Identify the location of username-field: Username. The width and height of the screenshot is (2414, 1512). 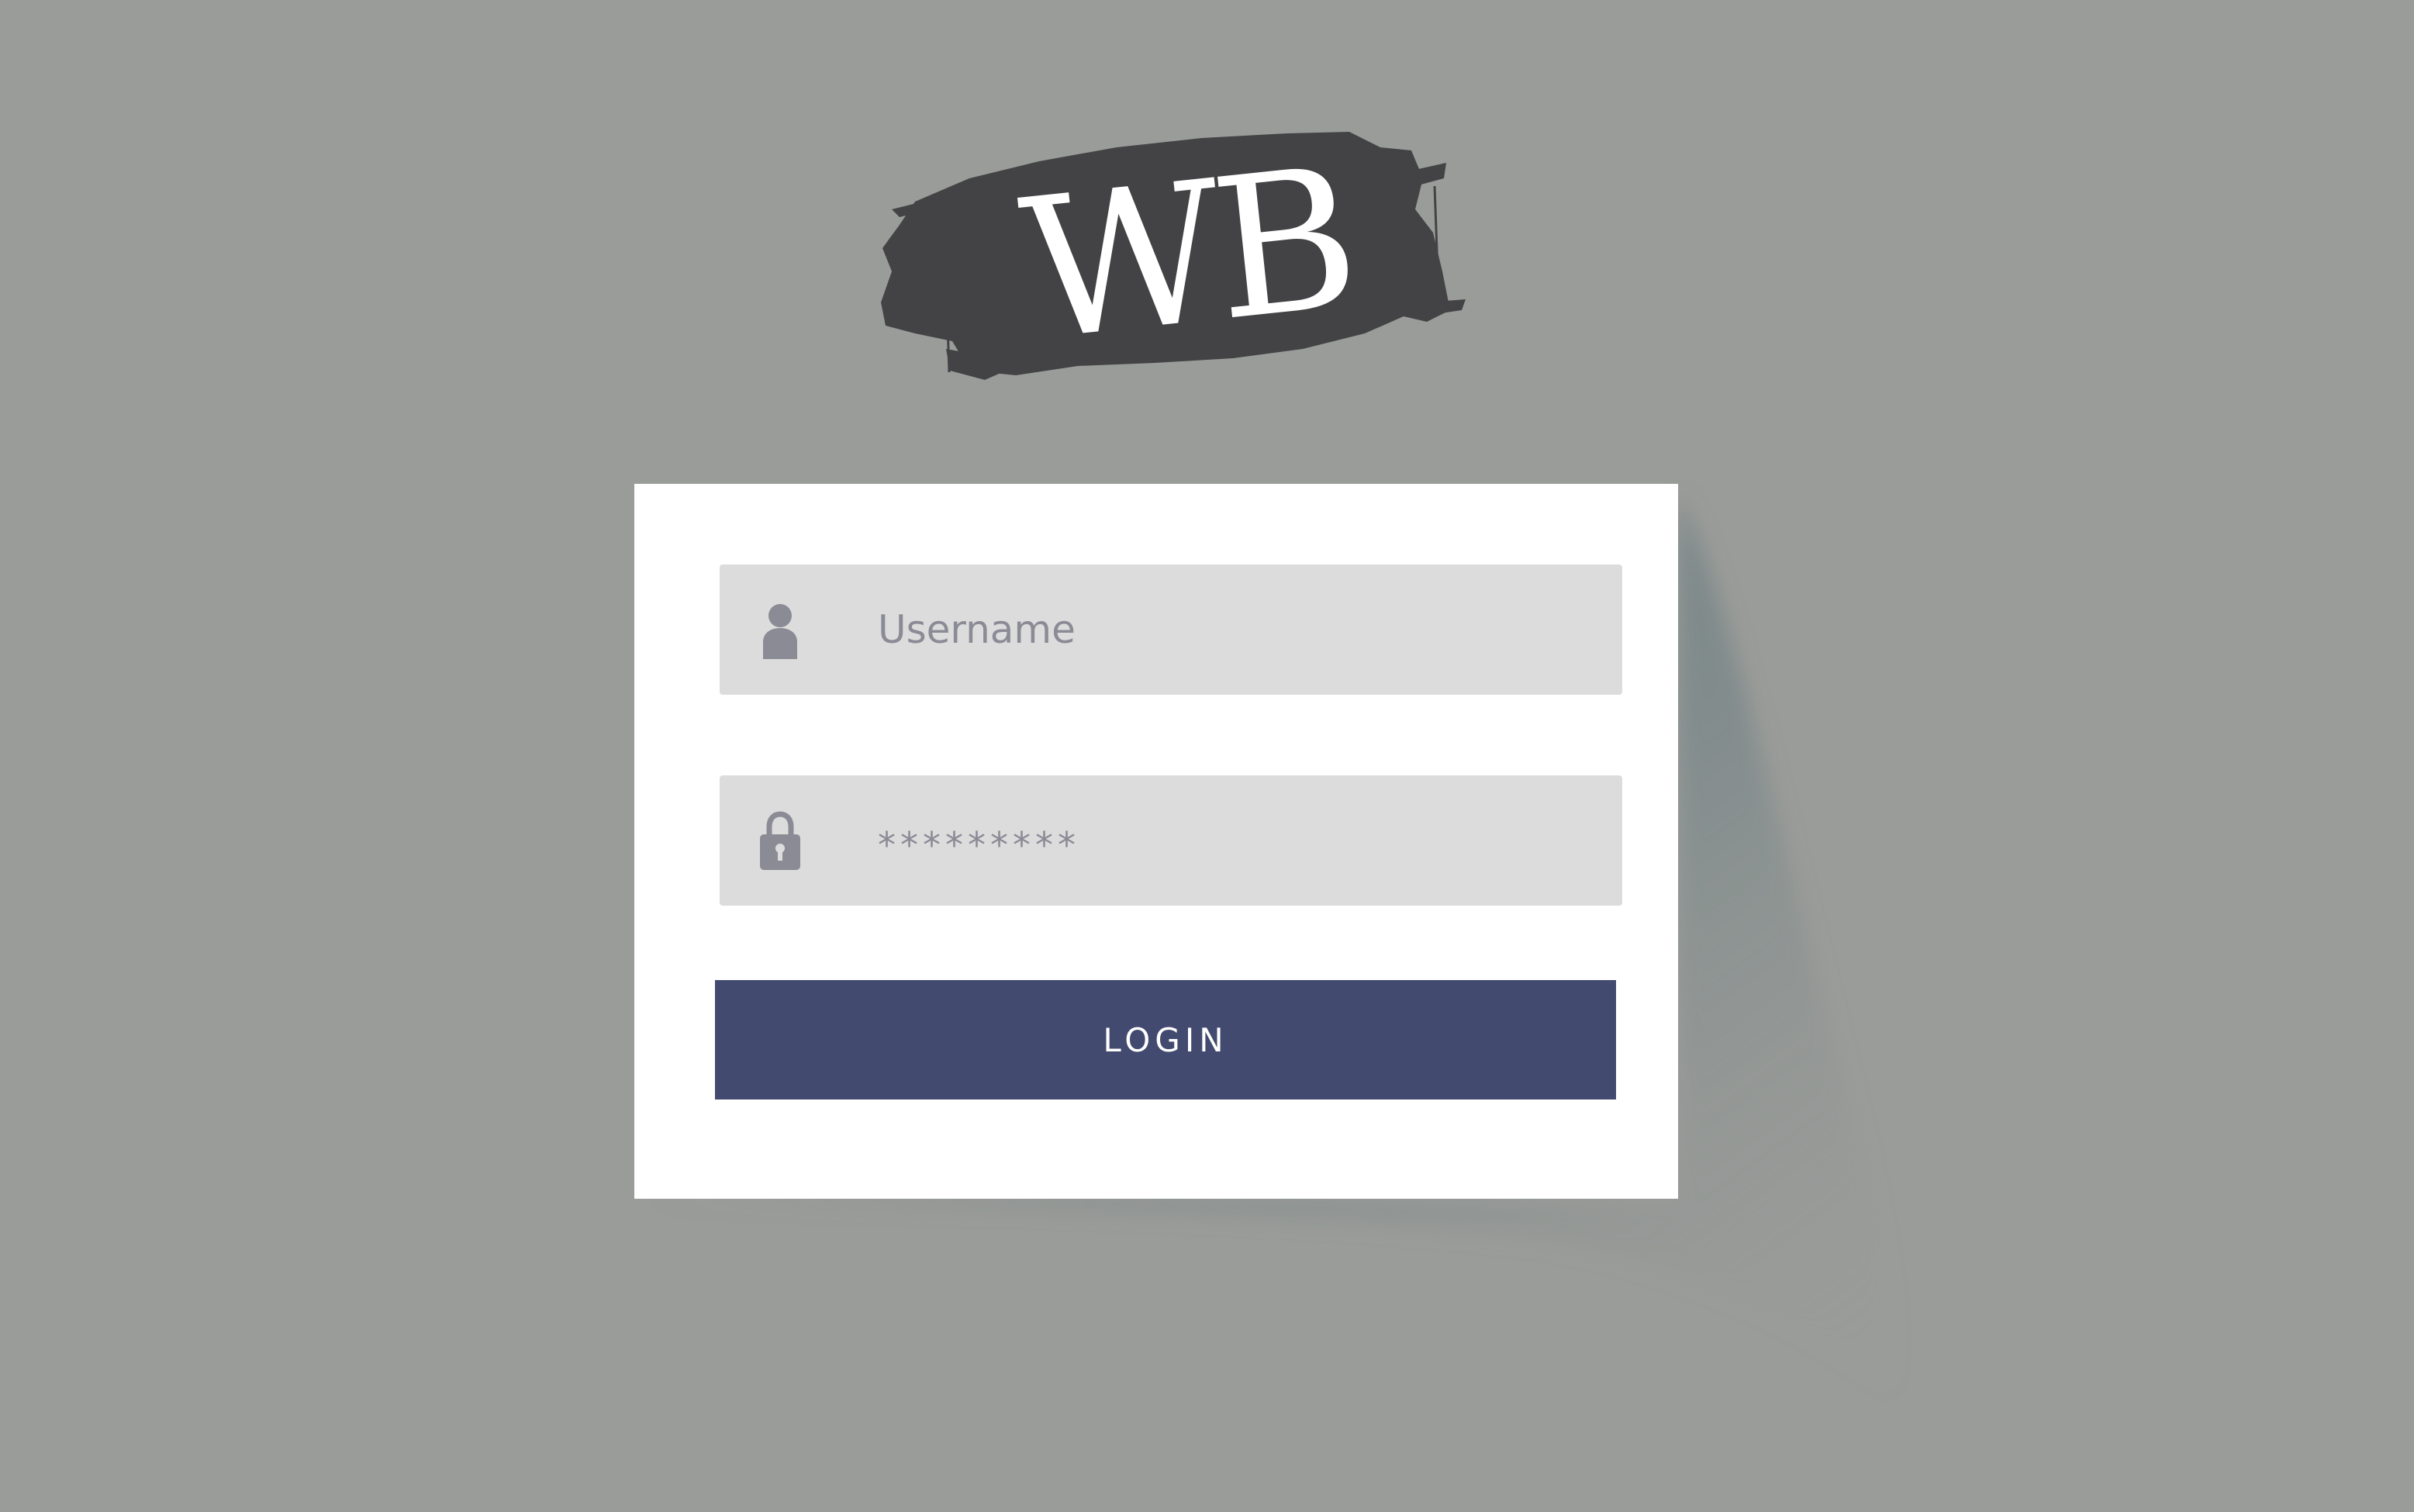
(1171, 629).